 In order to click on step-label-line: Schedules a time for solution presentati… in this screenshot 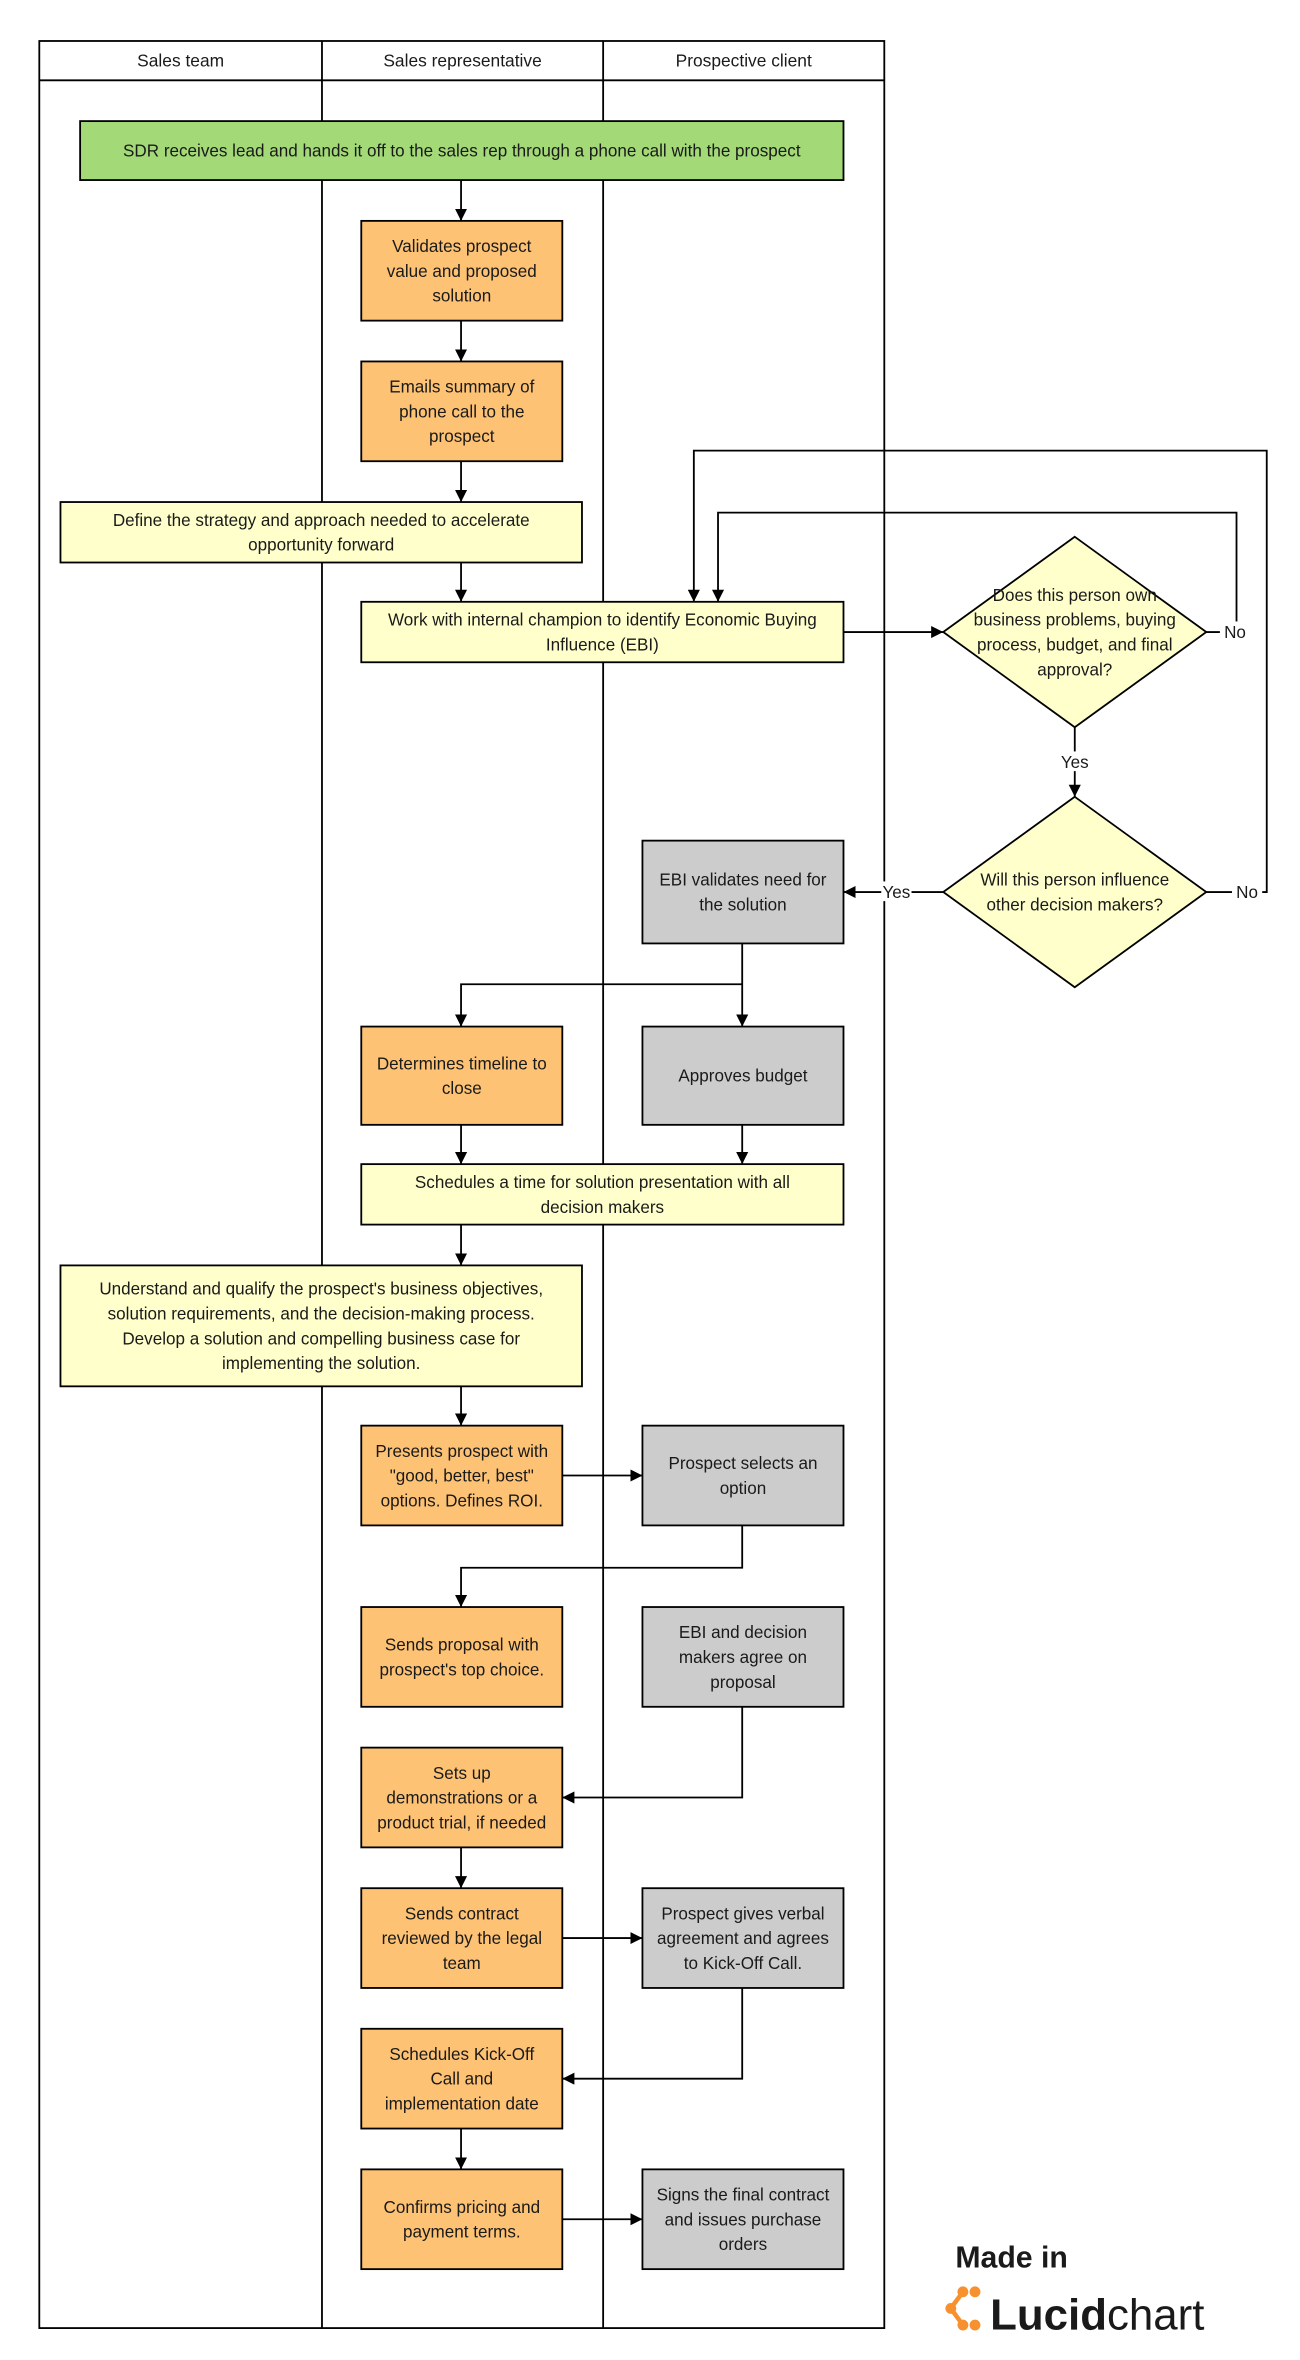, I will do `click(602, 1182)`.